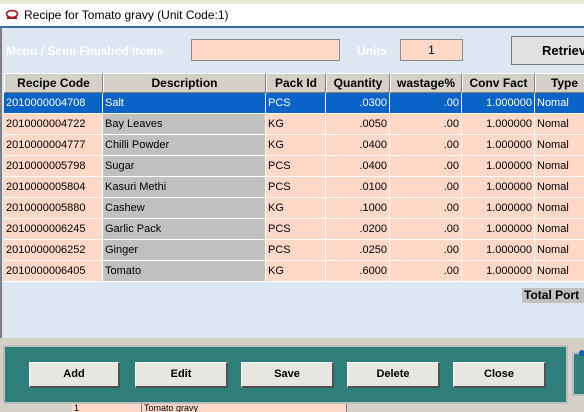 This screenshot has height=412, width=584. Describe the element at coordinates (53, 208) in the screenshot. I see `recipe-code-cell: 2010000005880` at that location.